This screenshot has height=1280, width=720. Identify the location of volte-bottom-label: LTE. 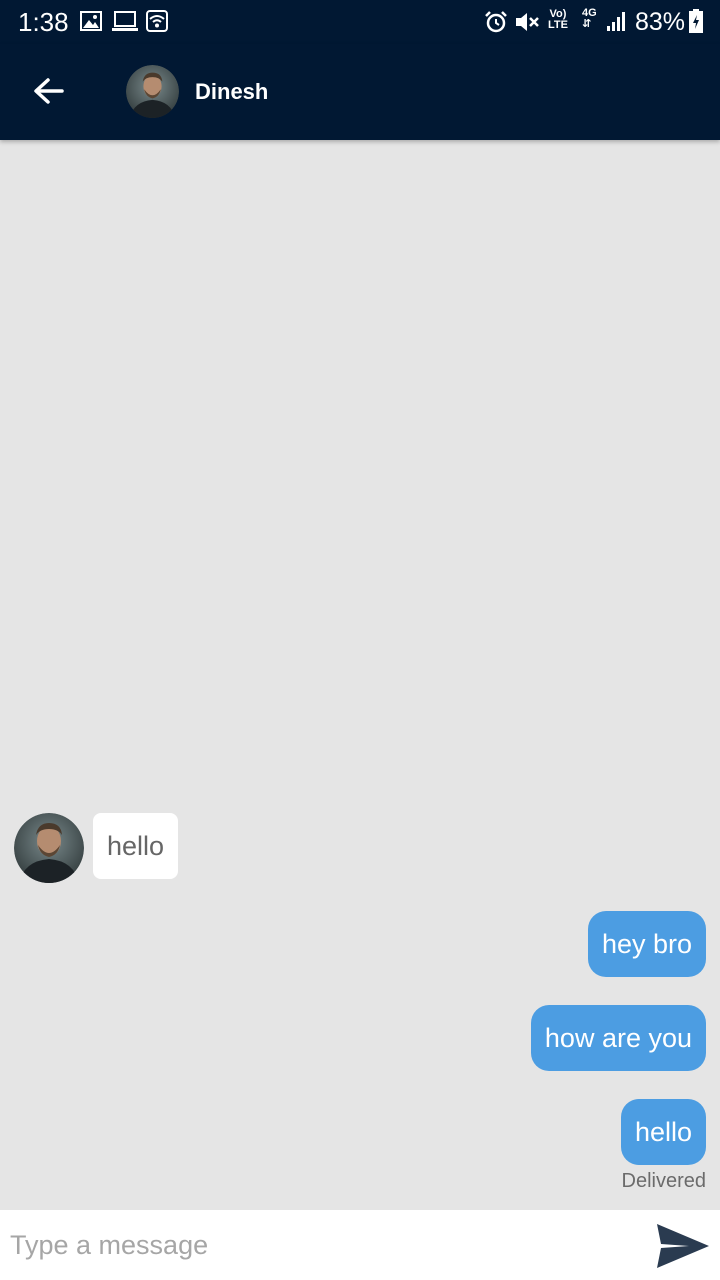
(558, 25).